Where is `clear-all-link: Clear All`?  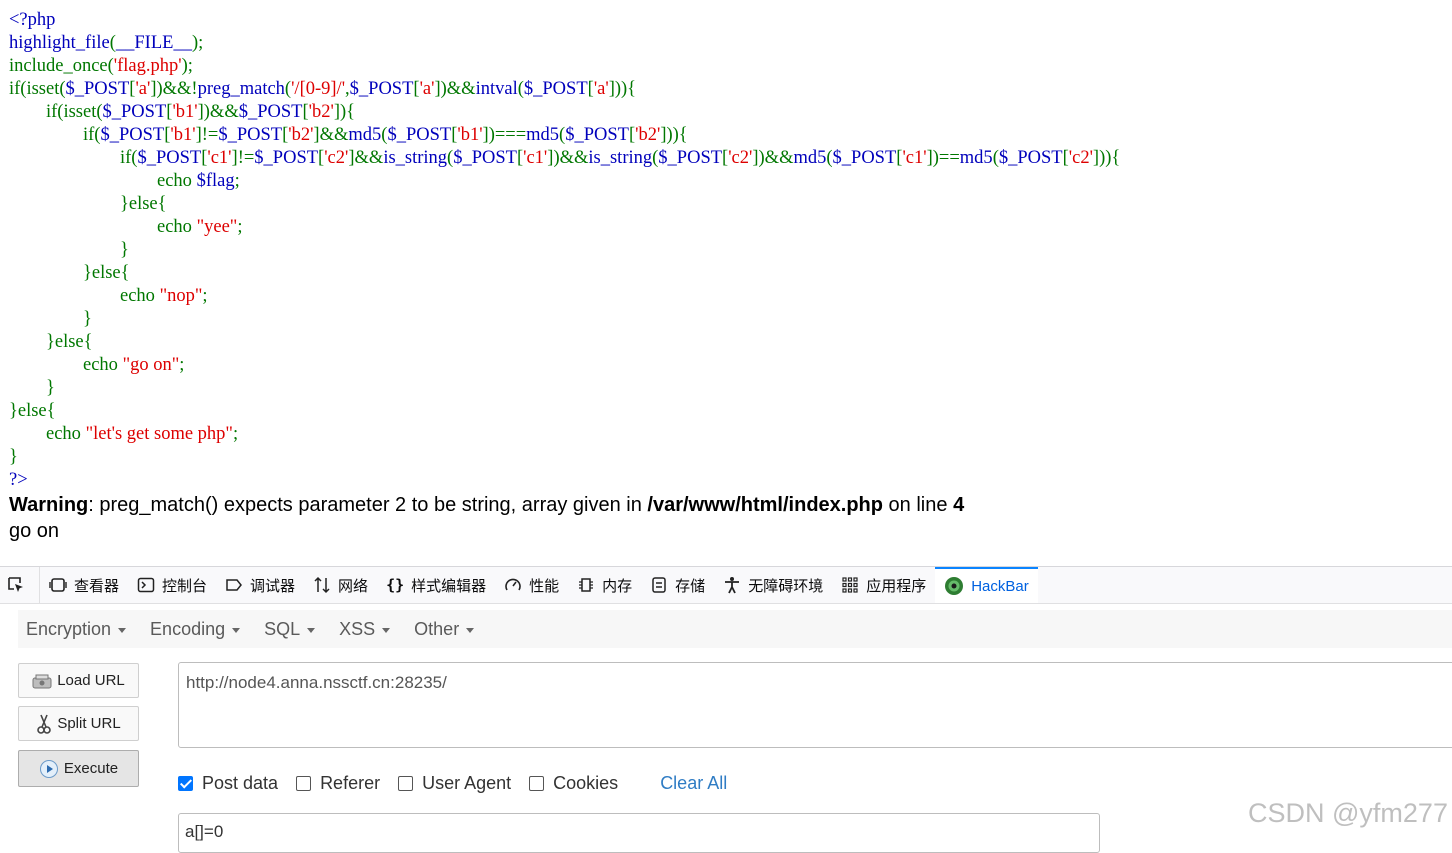
clear-all-link: Clear All is located at coordinates (693, 783).